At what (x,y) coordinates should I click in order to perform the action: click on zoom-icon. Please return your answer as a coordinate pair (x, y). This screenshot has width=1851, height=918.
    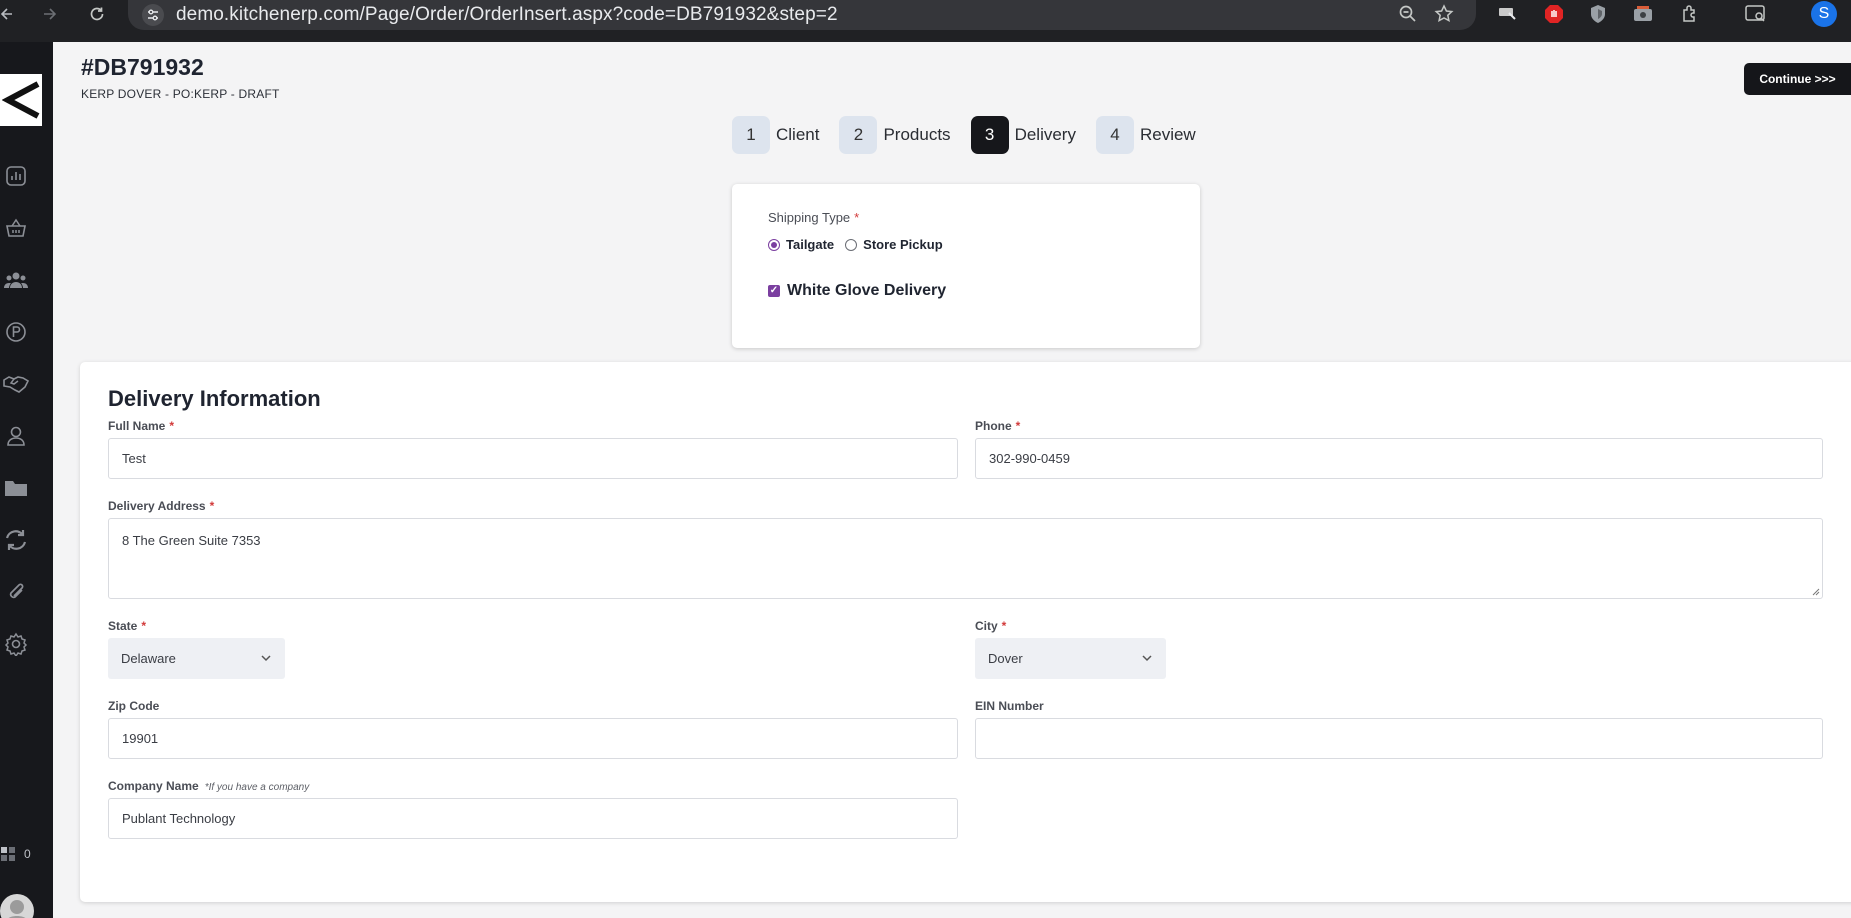
    Looking at the image, I should click on (1408, 16).